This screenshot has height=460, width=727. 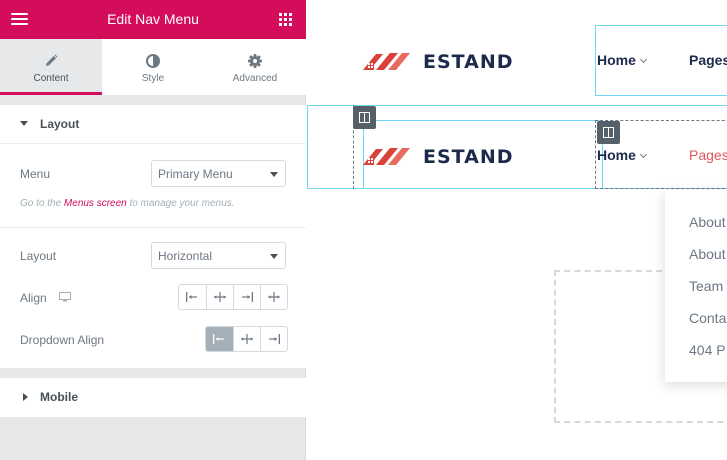 I want to click on panel-title: Edit Nav Menu, so click(x=153, y=19).